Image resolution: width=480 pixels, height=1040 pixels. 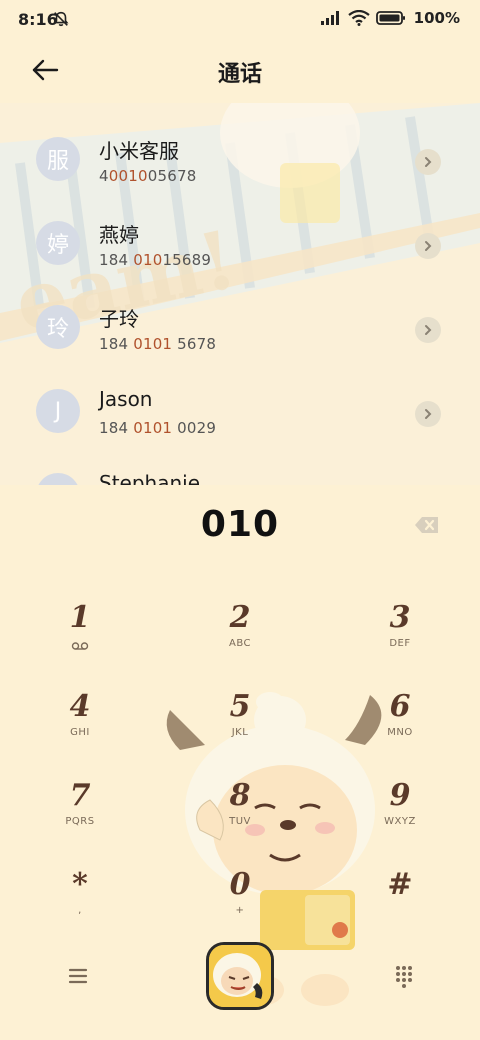 I want to click on status-indicators: 100%, so click(x=390, y=18).